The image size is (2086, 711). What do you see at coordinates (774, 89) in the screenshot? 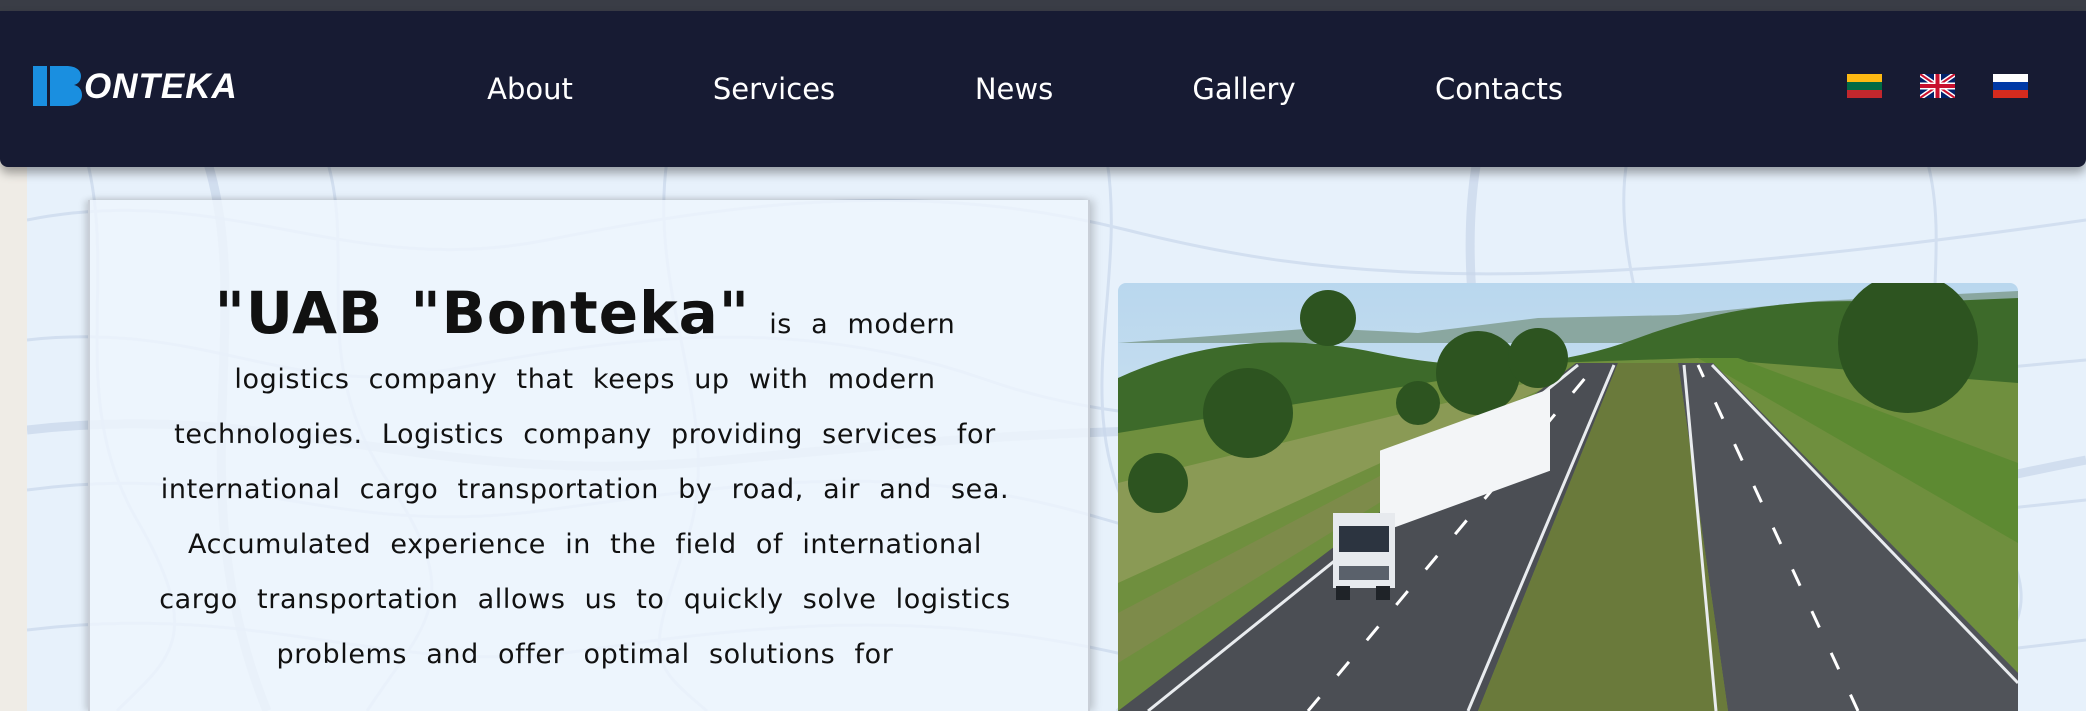
I see `nav-services: Services` at bounding box center [774, 89].